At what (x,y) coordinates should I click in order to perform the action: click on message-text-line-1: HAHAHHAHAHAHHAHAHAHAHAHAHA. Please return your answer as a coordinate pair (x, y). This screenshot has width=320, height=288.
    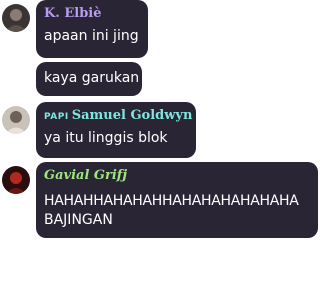
    Looking at the image, I should click on (171, 201).